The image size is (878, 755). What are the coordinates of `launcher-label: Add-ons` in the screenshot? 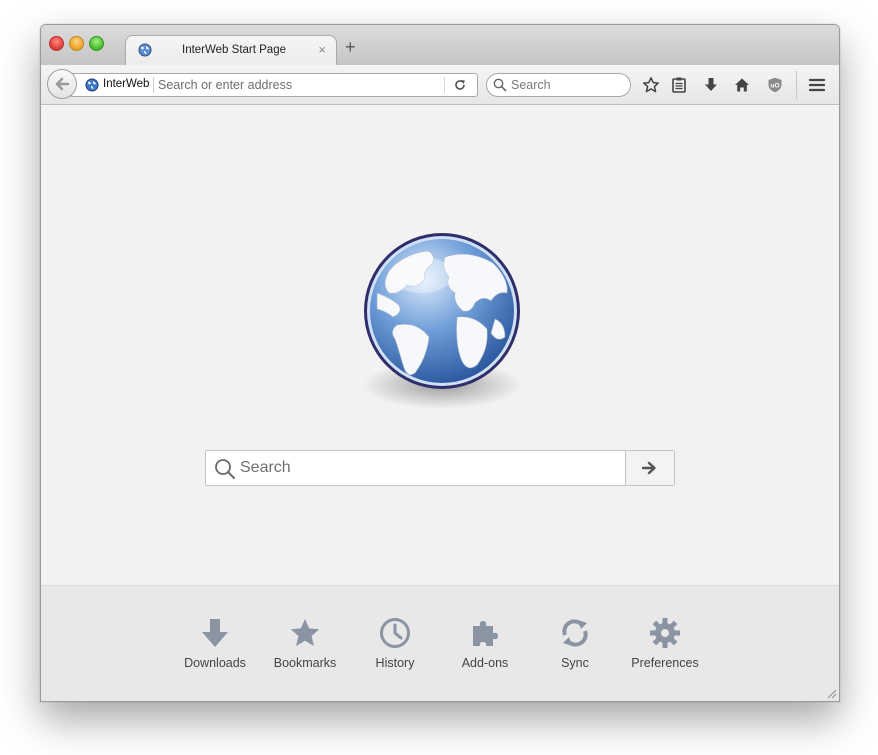 It's located at (485, 663).